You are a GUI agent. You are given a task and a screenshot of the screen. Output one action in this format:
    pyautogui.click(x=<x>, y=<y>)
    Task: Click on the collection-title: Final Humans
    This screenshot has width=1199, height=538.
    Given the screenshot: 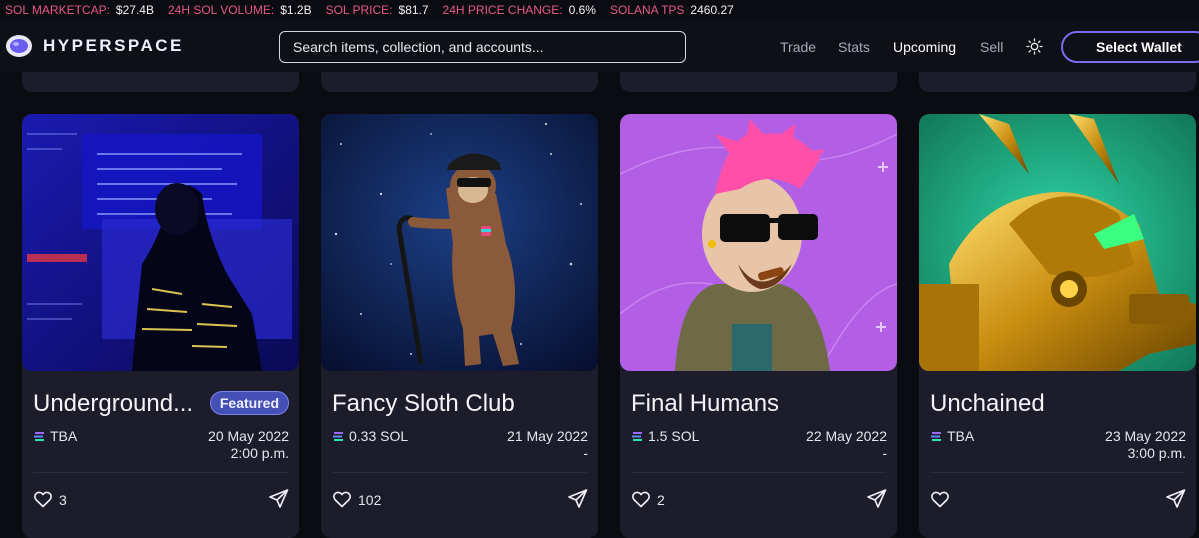 What is the action you would take?
    pyautogui.click(x=705, y=404)
    